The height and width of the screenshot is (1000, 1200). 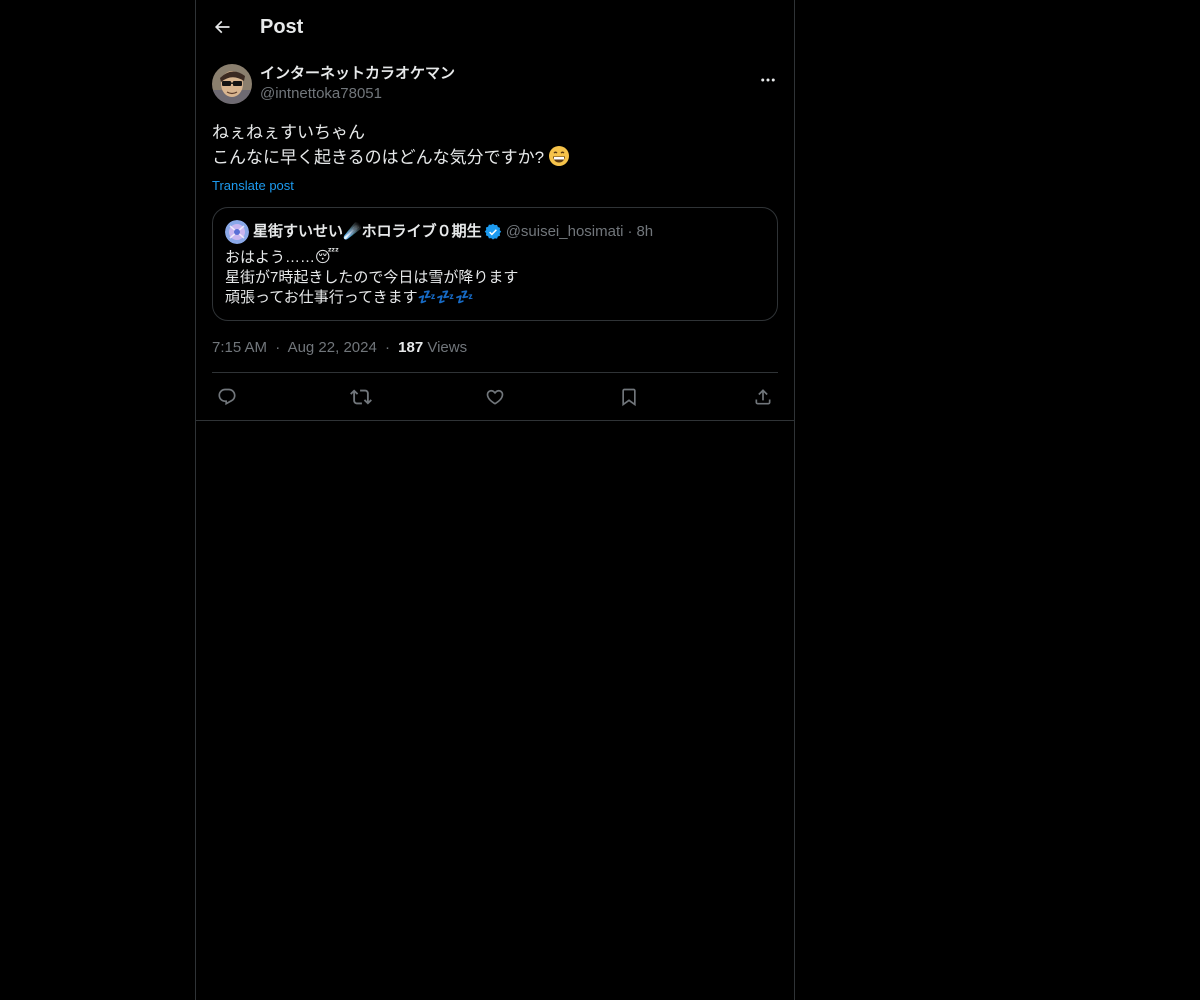 I want to click on post-actions-bar, so click(x=495, y=397).